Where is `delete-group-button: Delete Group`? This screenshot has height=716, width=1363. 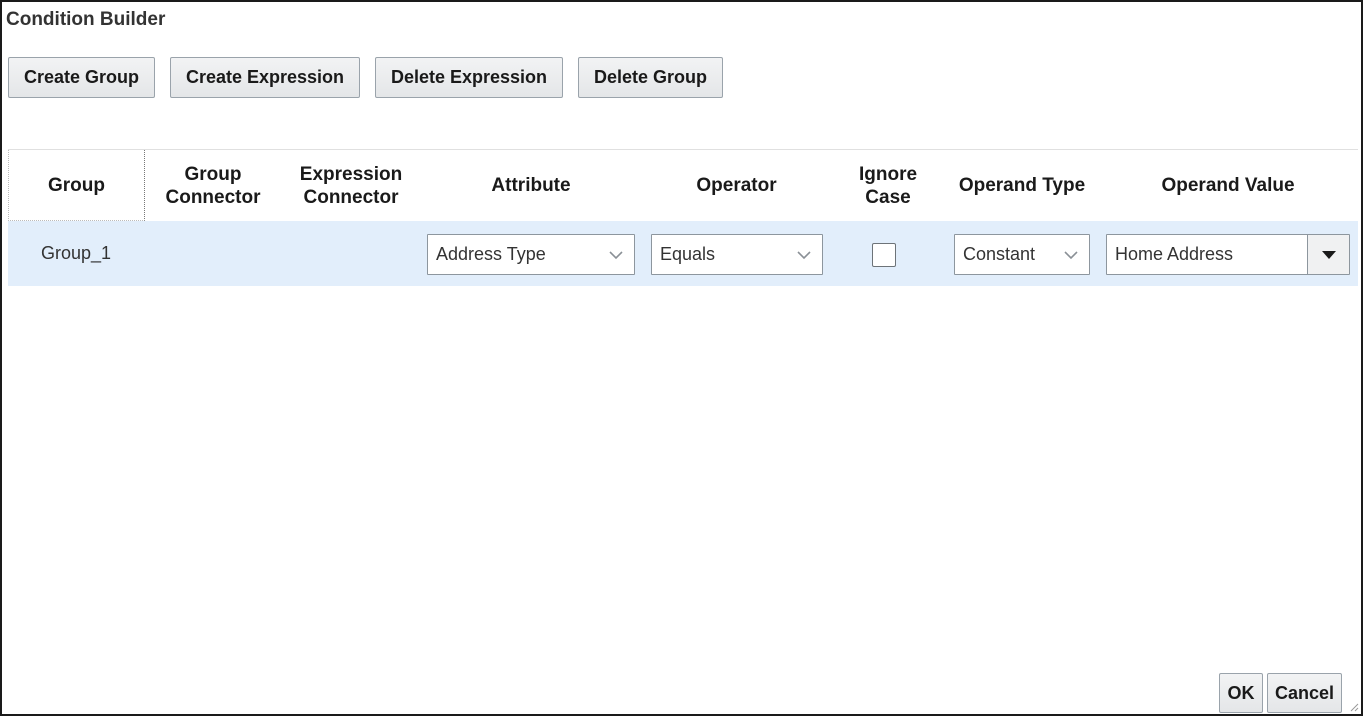 delete-group-button: Delete Group is located at coordinates (650, 77).